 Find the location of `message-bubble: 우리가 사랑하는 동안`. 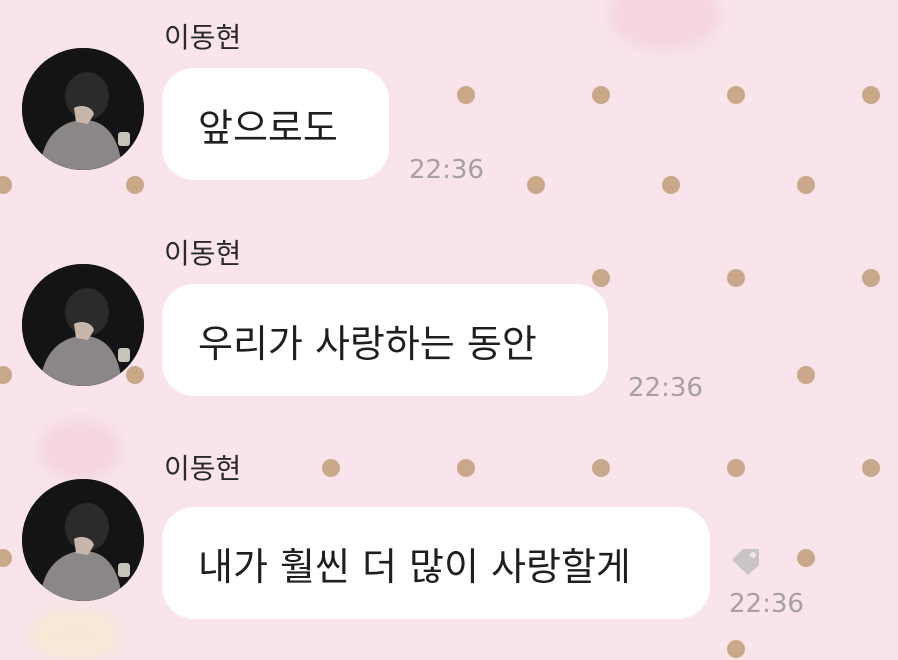

message-bubble: 우리가 사랑하는 동안 is located at coordinates (385, 340).